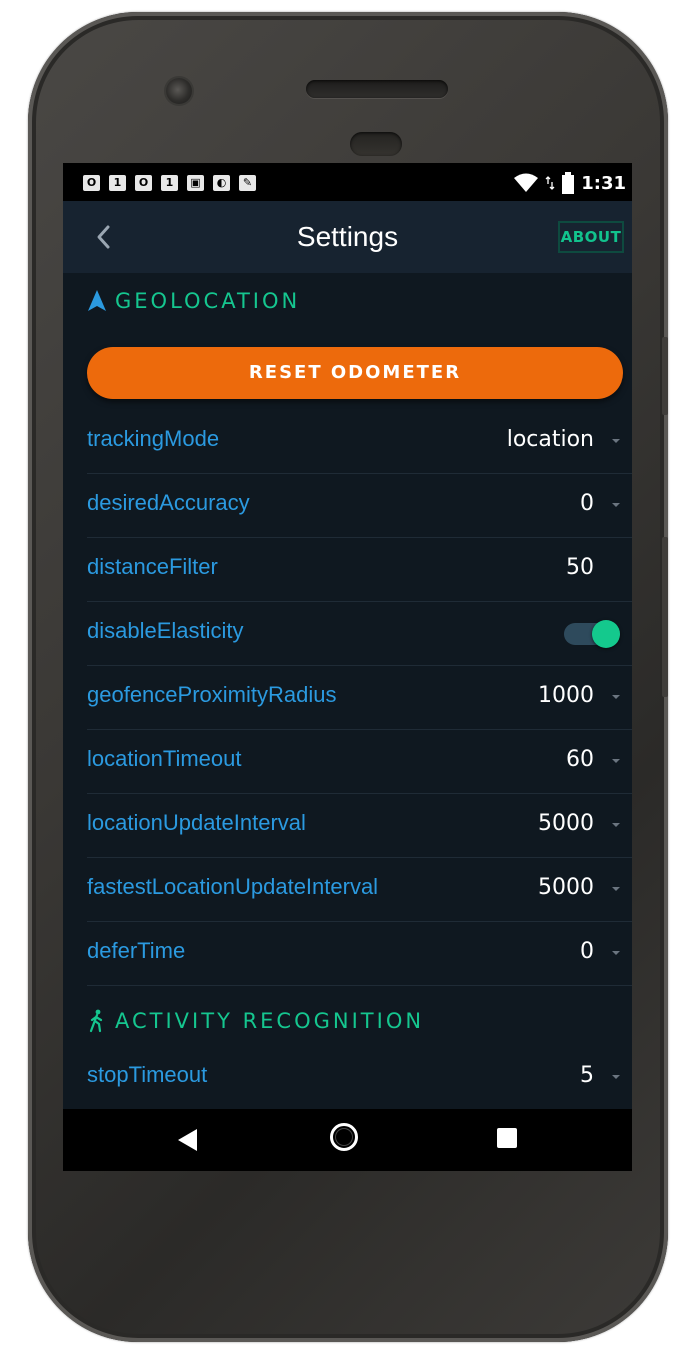 This screenshot has height=1352, width=700. Describe the element at coordinates (665, 376) in the screenshot. I see `power-button` at that location.